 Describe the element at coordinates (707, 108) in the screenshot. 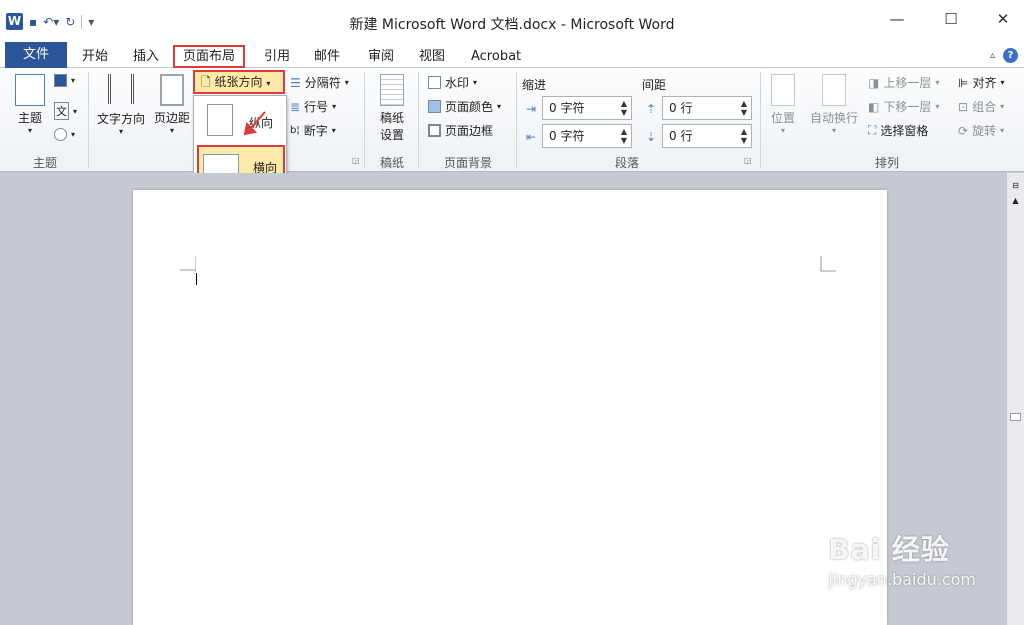

I see `spacing-before-input: 0 行 ▲ ▼` at that location.